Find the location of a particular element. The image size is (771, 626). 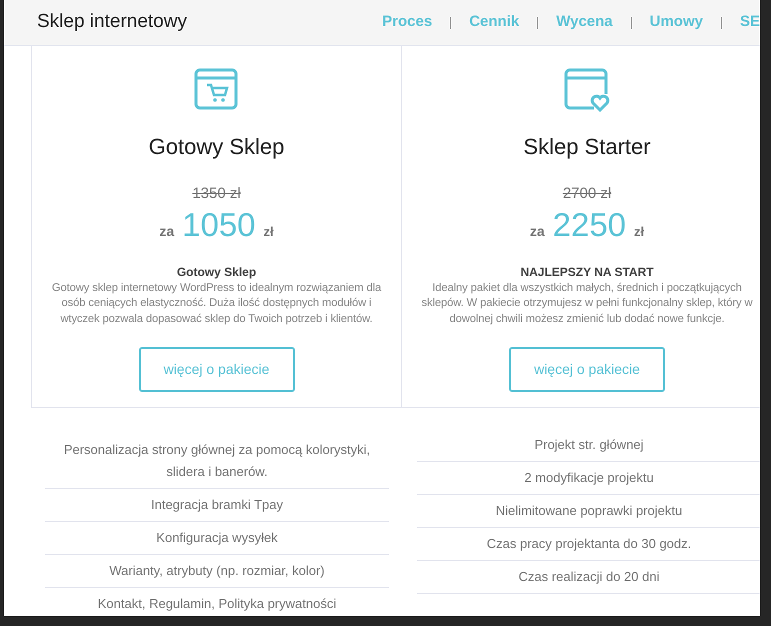

feature-item: Nielimitowane poprawki projektu is located at coordinates (588, 511).